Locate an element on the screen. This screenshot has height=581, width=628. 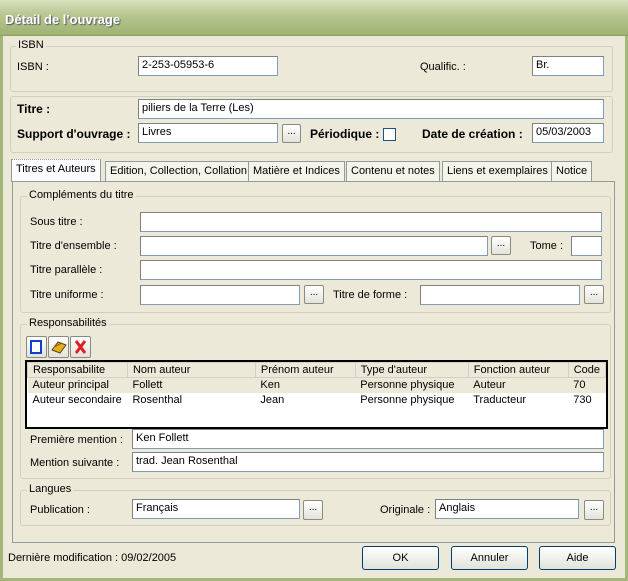
delete-icon is located at coordinates (80, 347).